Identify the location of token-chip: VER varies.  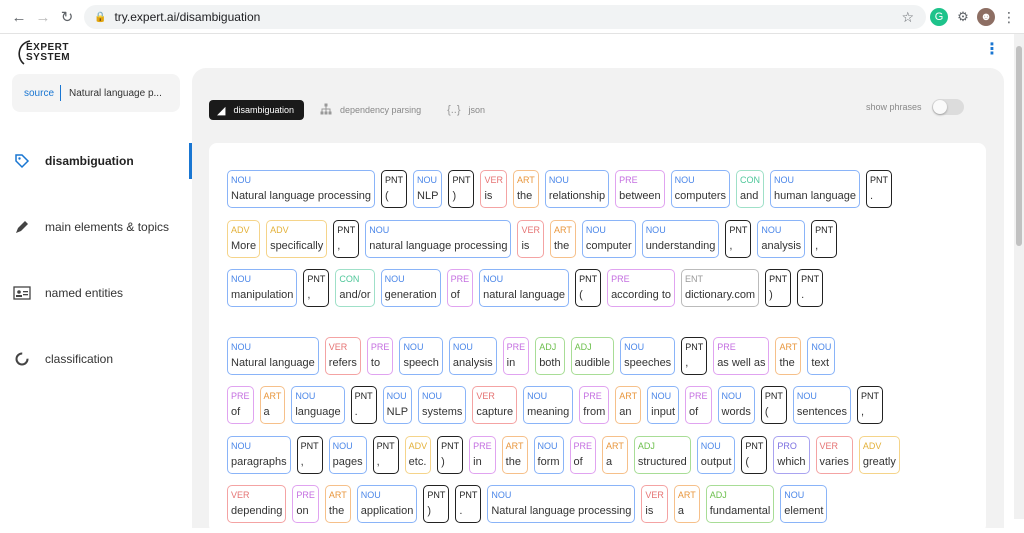
(834, 455).